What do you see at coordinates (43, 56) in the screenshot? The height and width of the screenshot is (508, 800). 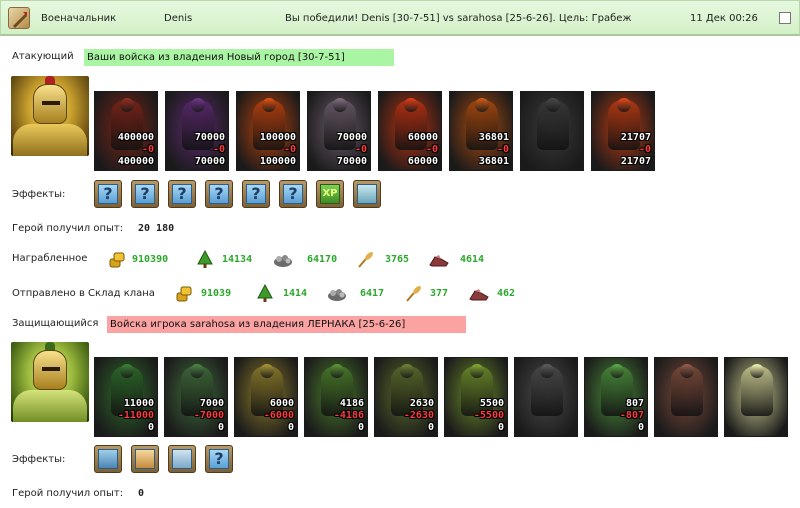 I see `attacker-label: Атакующий` at bounding box center [43, 56].